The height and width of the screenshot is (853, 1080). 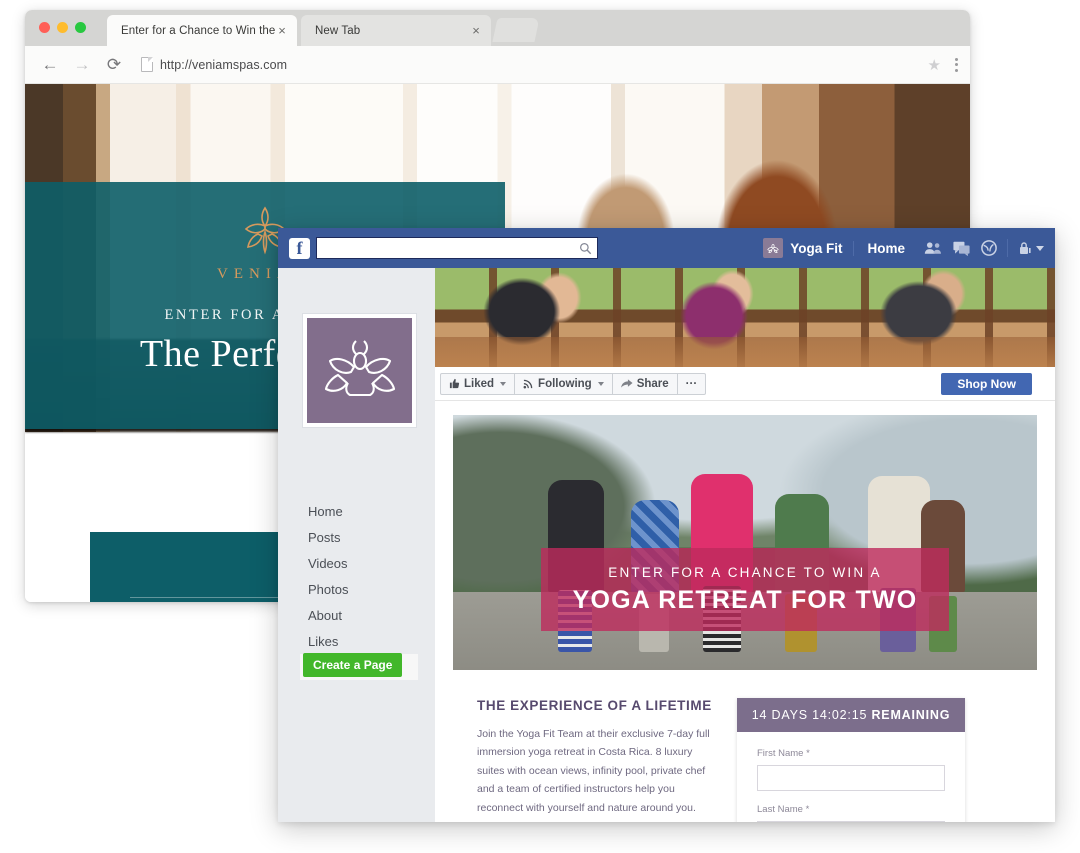 I want to click on more-options-button: ···, so click(x=692, y=384).